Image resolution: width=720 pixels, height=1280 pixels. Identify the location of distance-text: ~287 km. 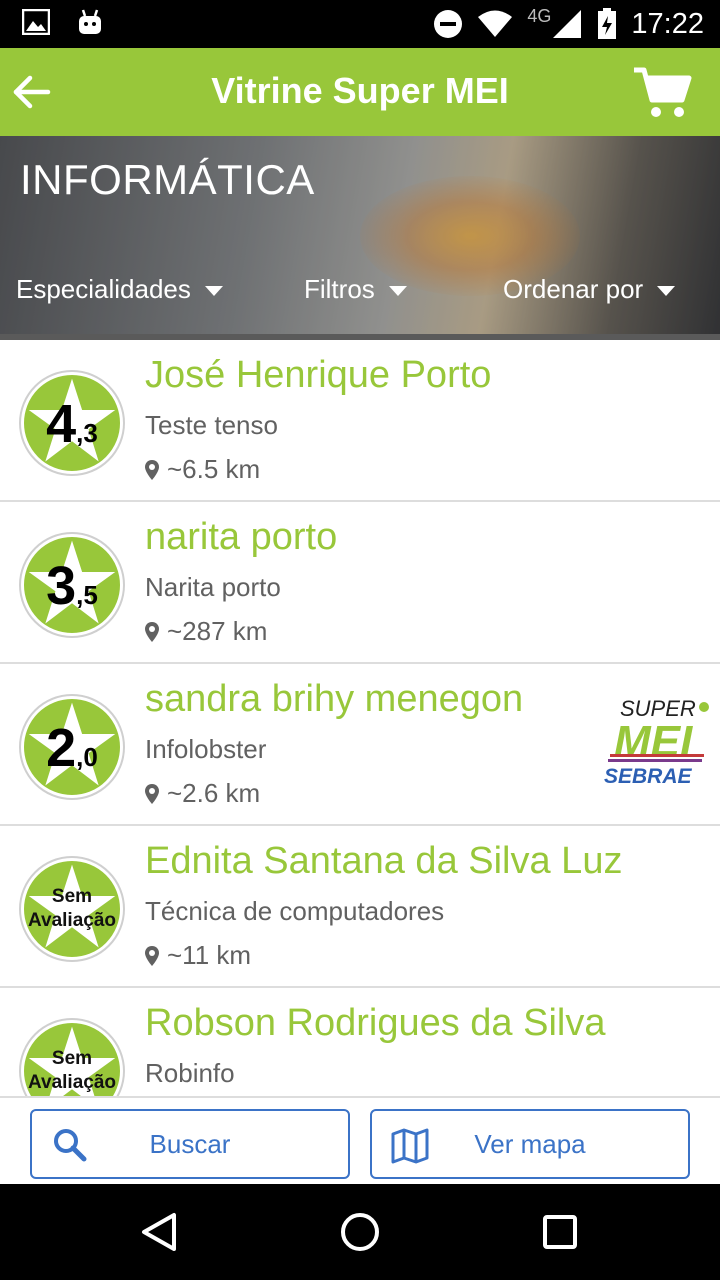
(217, 631).